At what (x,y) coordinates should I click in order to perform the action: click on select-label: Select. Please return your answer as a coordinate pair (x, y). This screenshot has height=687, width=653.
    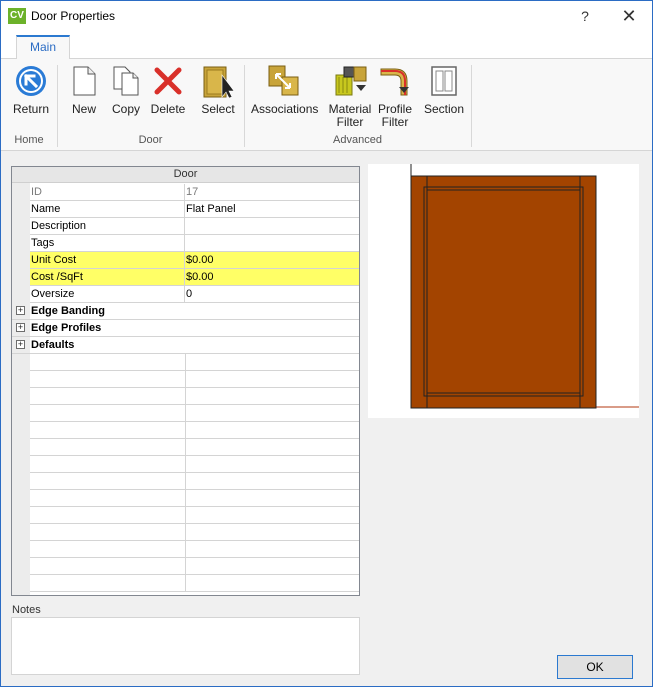
    Looking at the image, I should click on (218, 109).